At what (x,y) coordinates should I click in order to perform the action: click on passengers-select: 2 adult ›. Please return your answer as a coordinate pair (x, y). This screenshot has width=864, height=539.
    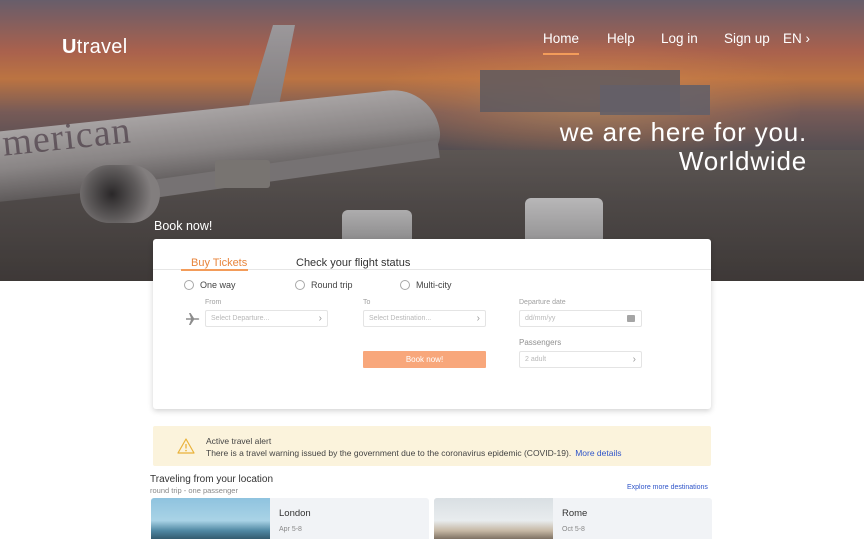
    Looking at the image, I should click on (580, 359).